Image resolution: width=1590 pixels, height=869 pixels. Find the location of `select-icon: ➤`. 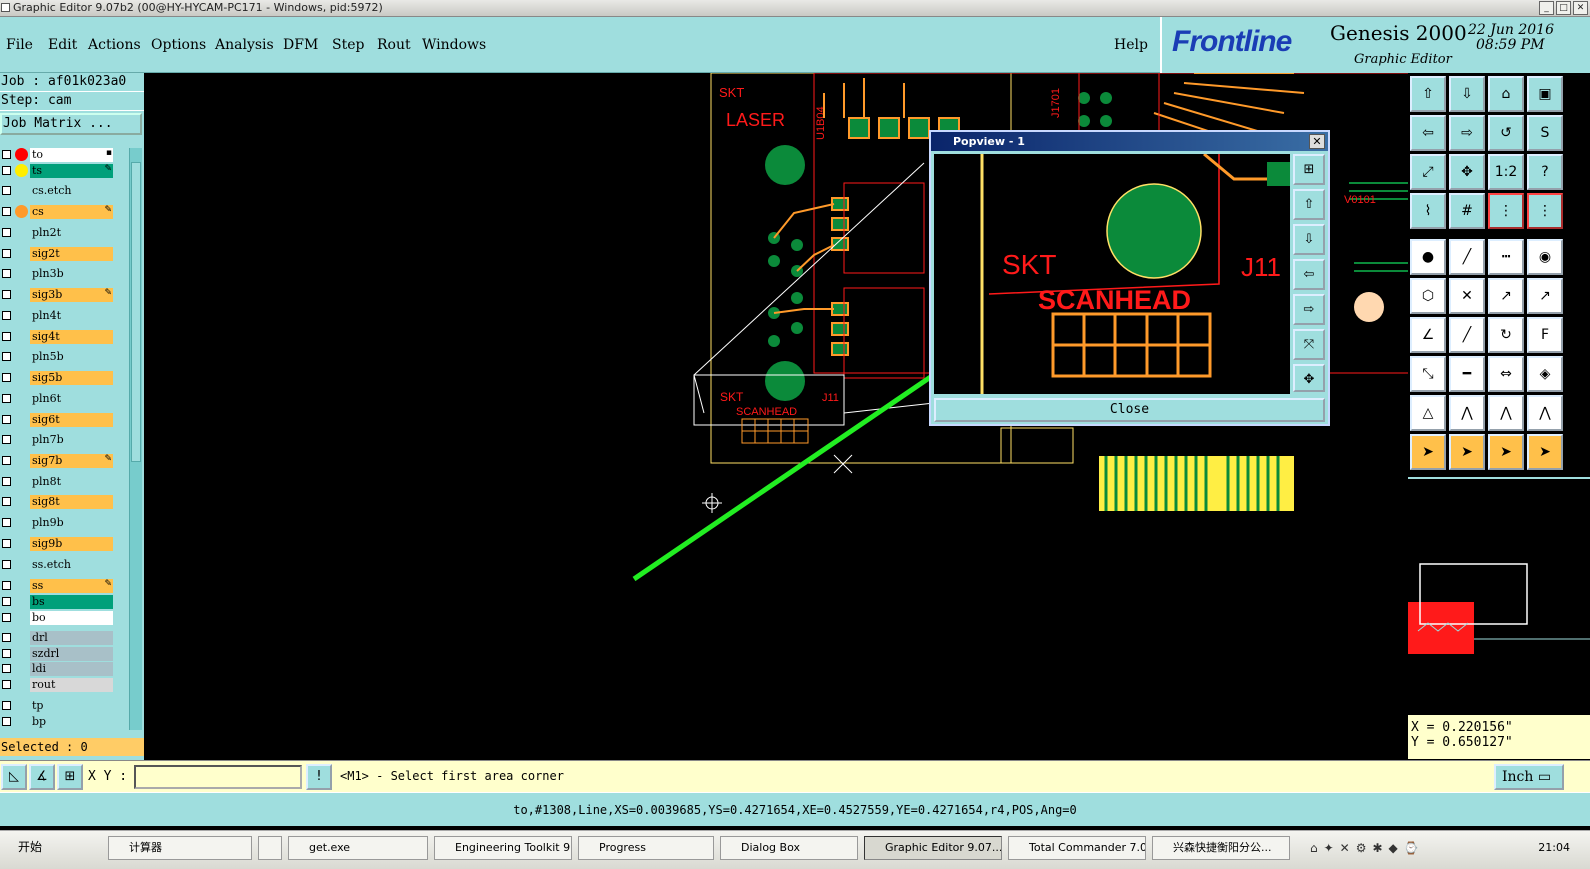

select-icon: ➤ is located at coordinates (1428, 452).